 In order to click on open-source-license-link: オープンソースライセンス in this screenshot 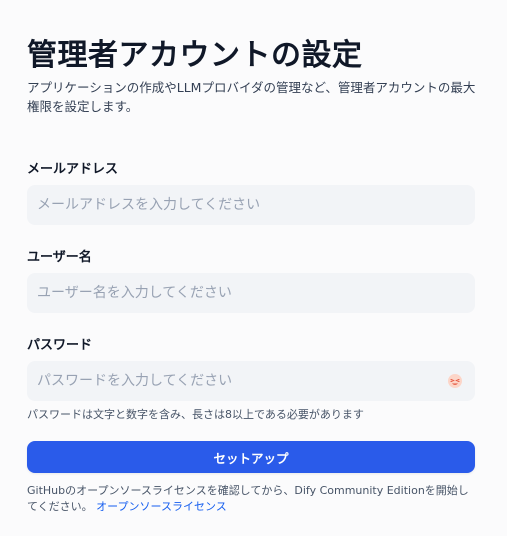, I will do `click(161, 506)`.